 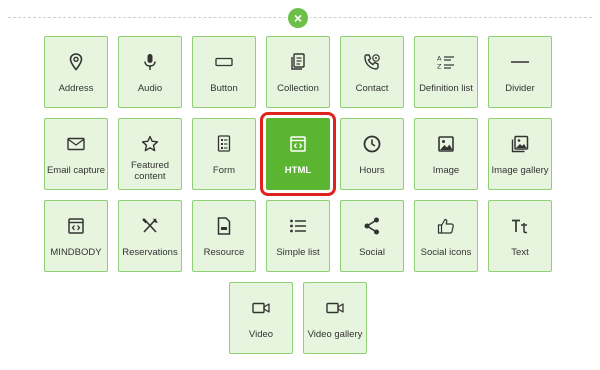 I want to click on tile-text: Text, so click(x=520, y=236).